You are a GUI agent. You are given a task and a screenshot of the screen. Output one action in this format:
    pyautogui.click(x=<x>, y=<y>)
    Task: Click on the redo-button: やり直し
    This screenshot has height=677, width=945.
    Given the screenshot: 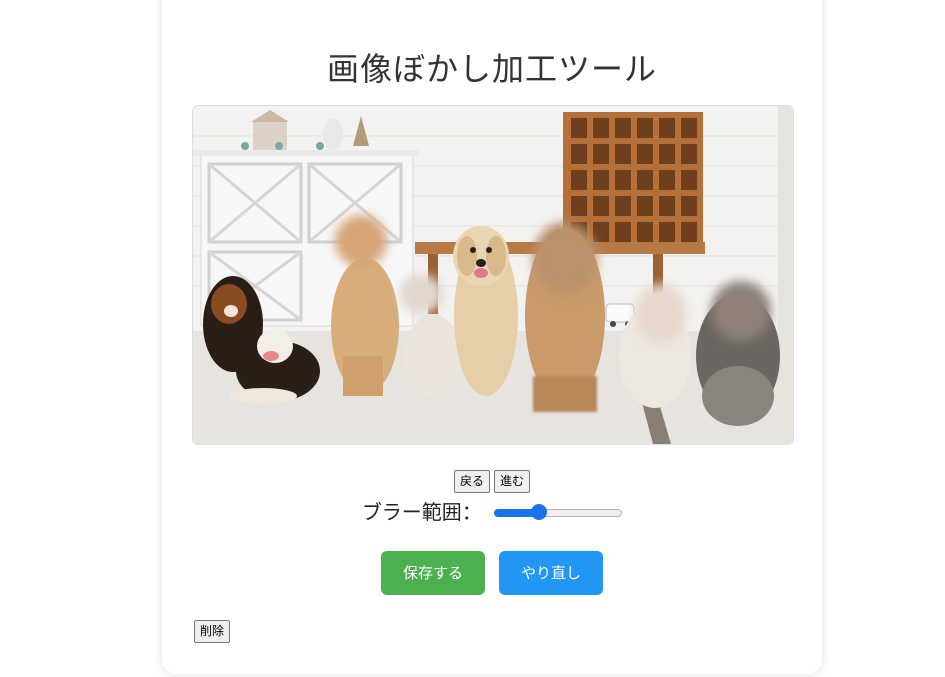 What is the action you would take?
    pyautogui.click(x=551, y=573)
    